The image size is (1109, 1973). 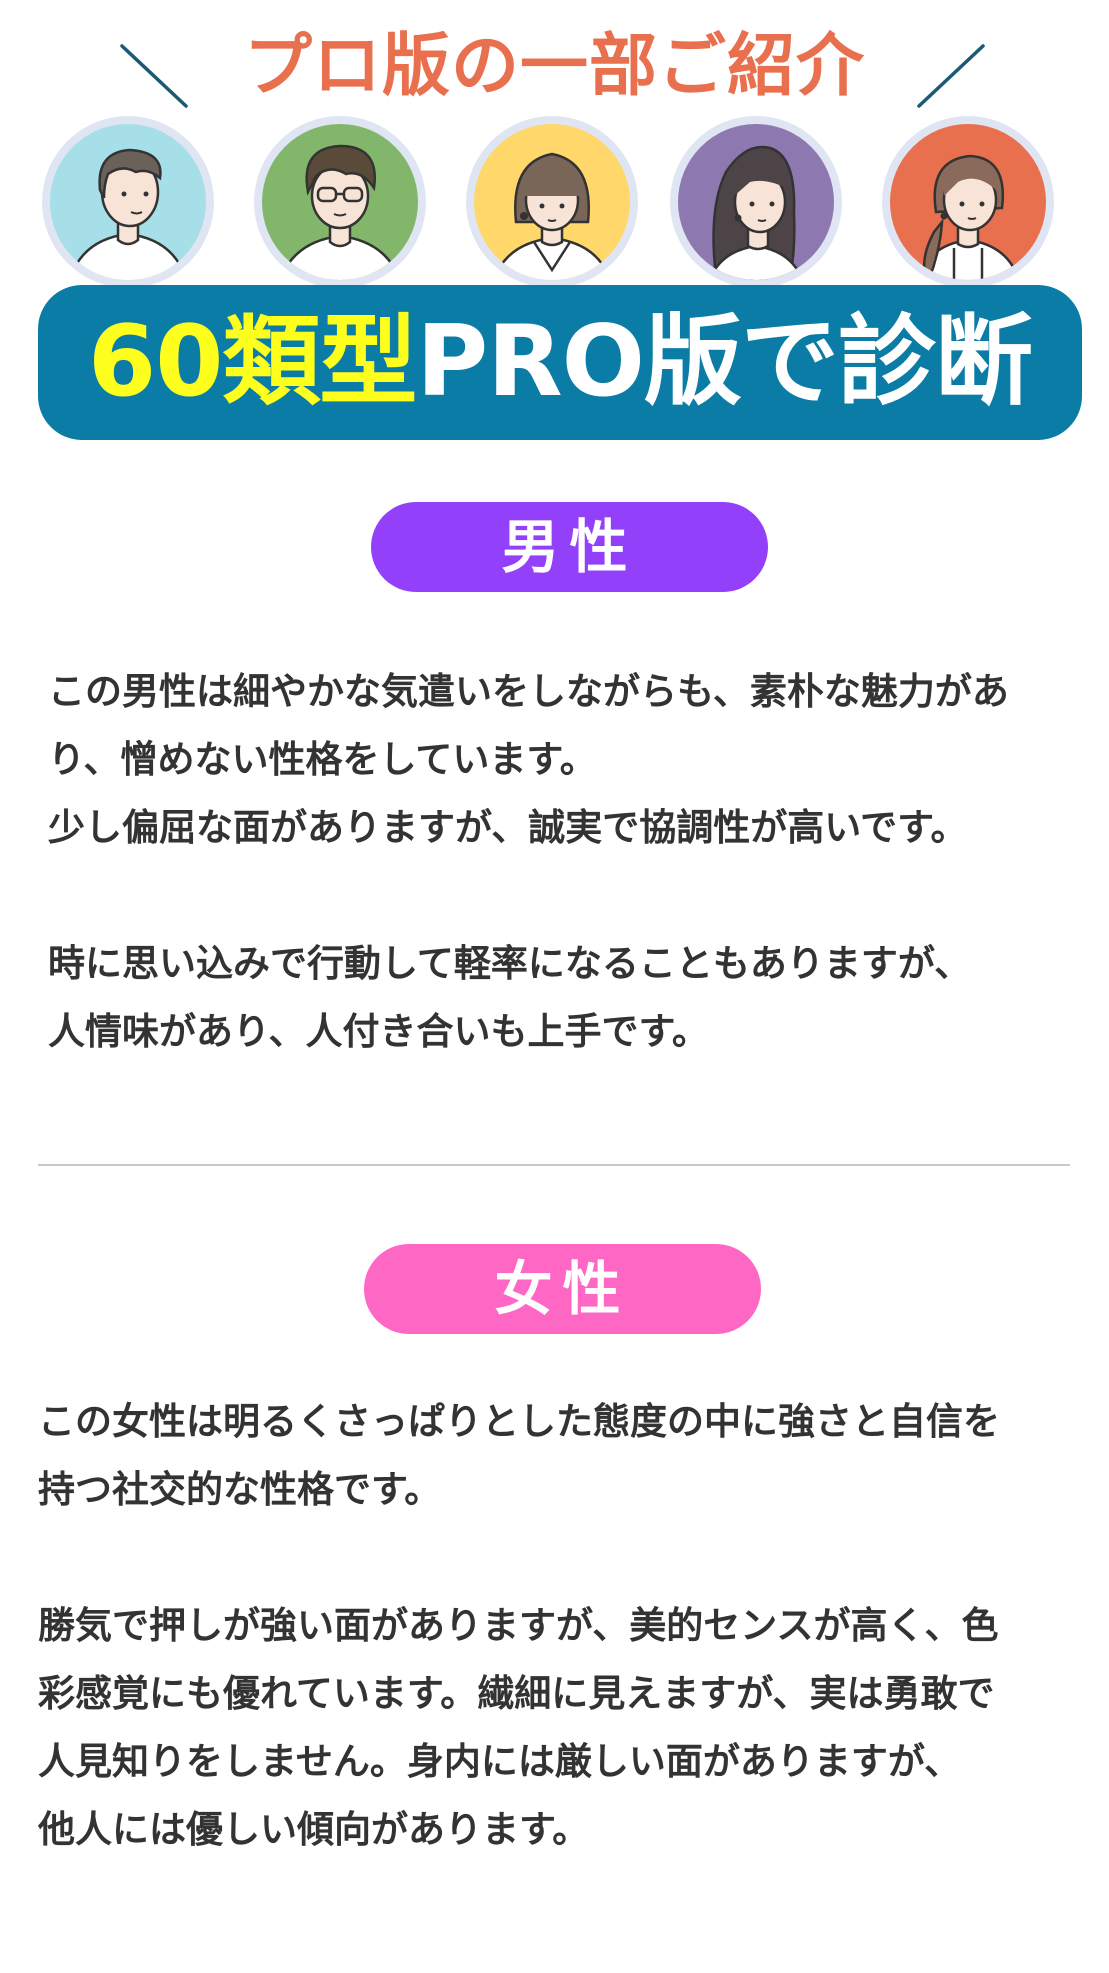 I want to click on section-header: プロ版の一部ご紹介, so click(x=554, y=60).